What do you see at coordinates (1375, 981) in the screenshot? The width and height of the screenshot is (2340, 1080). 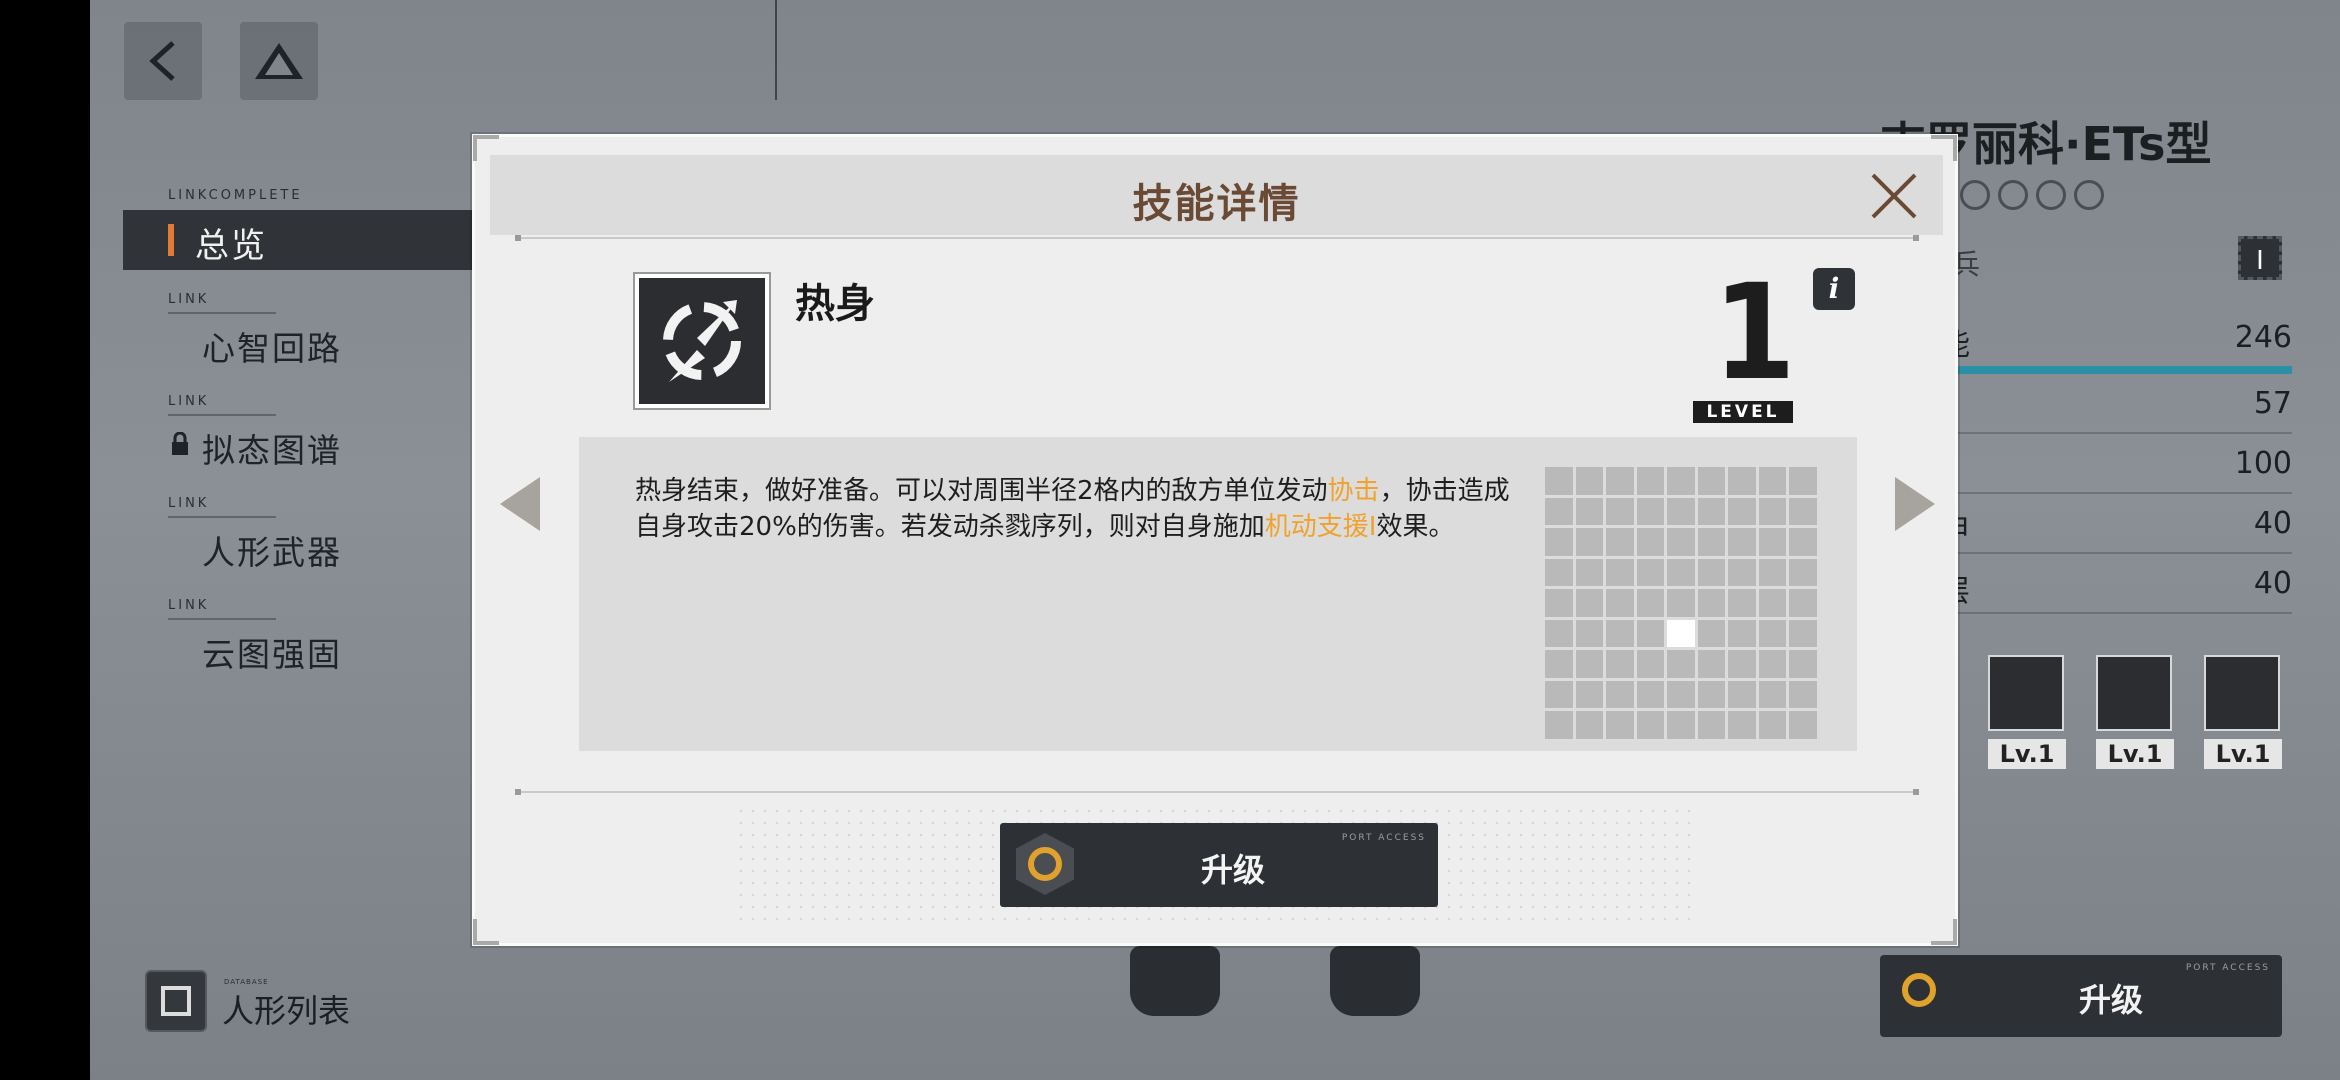 I see `character-boot-right` at bounding box center [1375, 981].